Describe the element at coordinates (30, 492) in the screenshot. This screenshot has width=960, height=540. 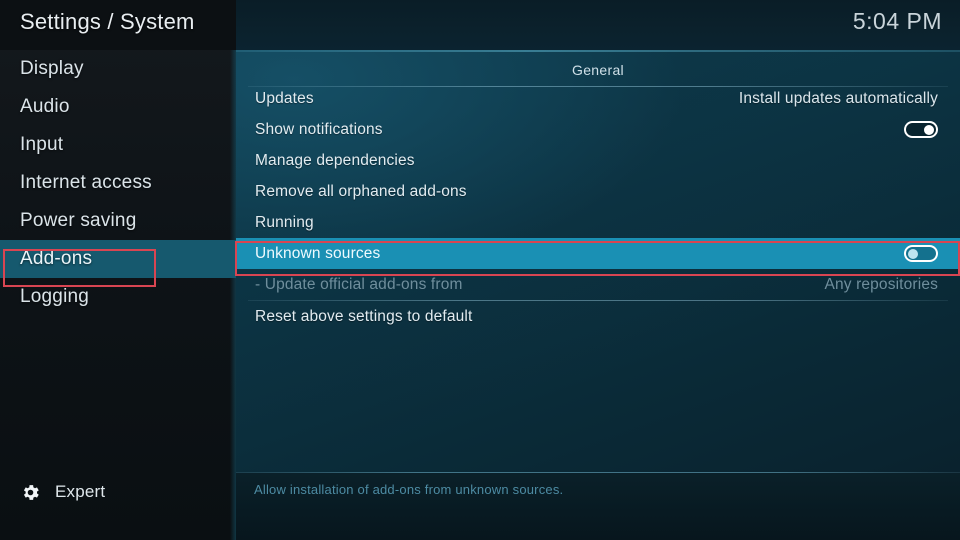
I see `gear-icon` at that location.